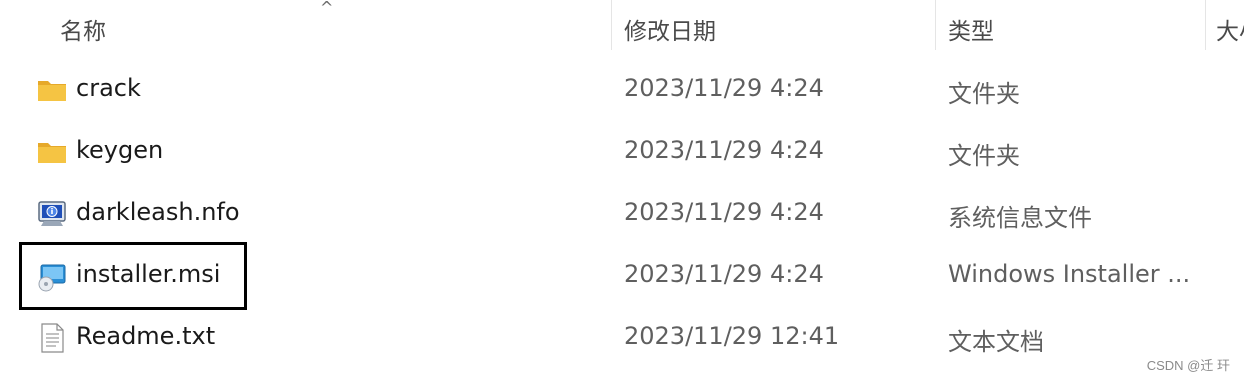  I want to click on column-header-name: 名称, so click(83, 29).